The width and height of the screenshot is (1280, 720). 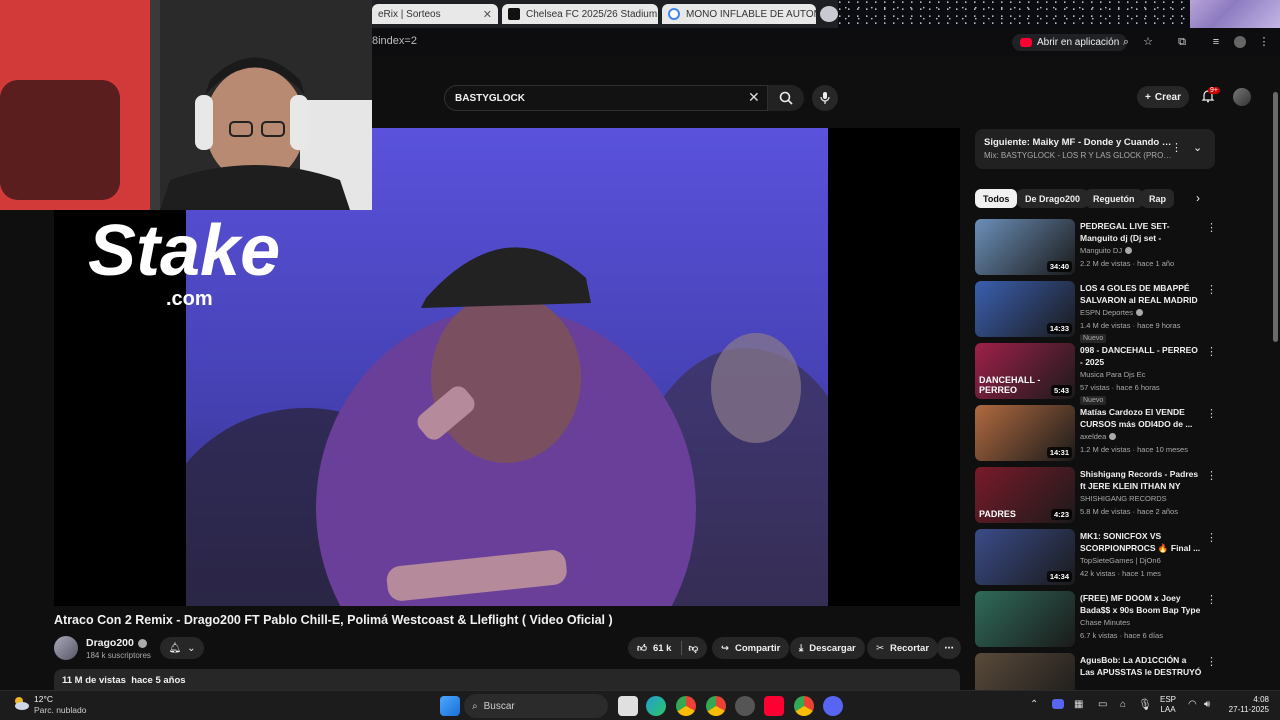 I want to click on zoom-icon: ⌕, so click(x=1126, y=42).